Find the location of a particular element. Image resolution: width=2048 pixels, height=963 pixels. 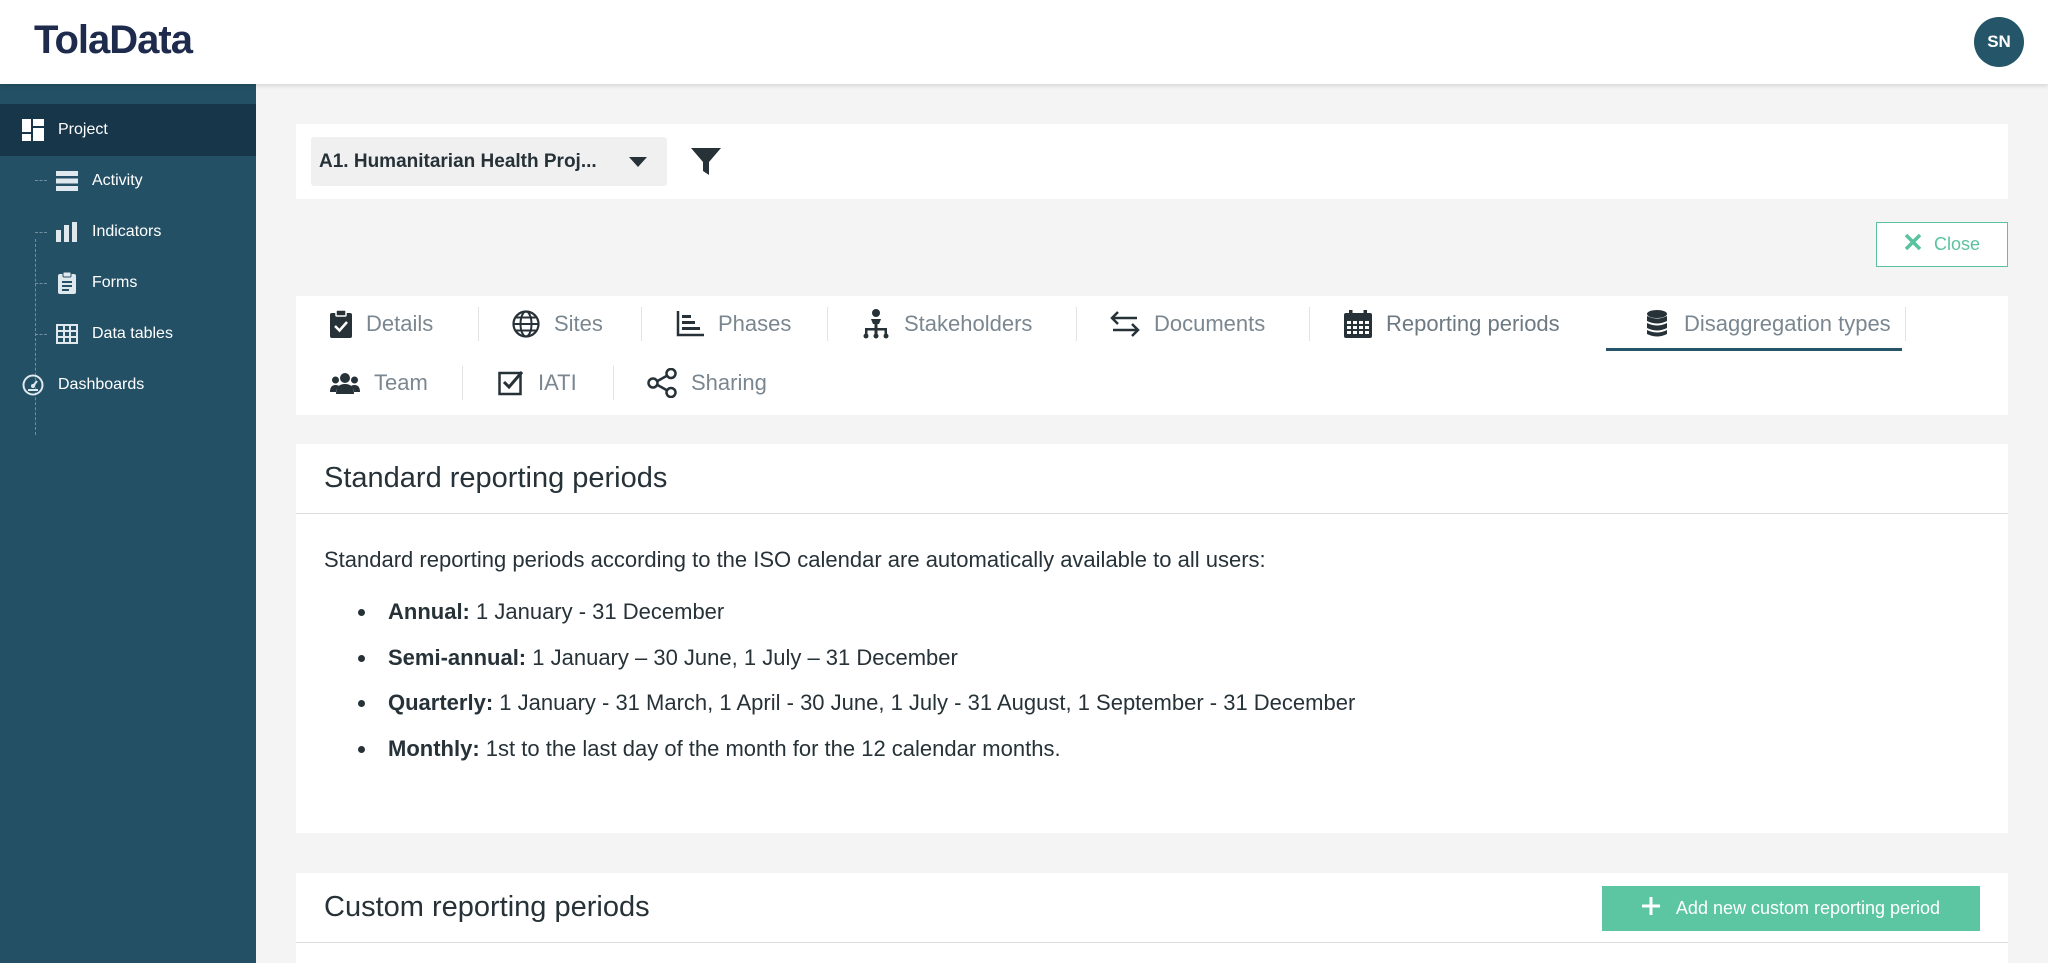

dashboard-grid-icon is located at coordinates (33, 130).